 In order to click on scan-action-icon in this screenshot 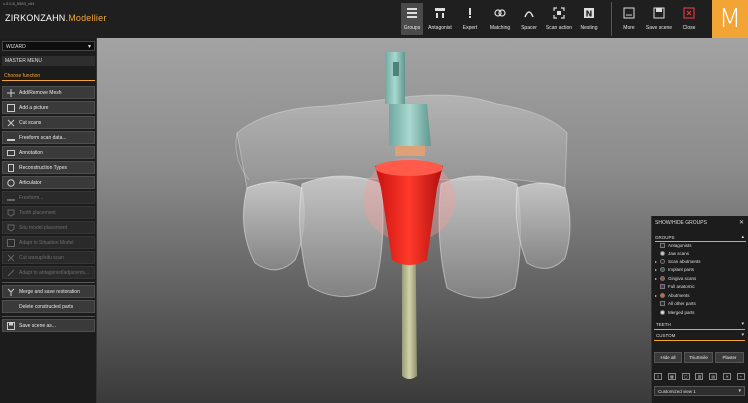, I will do `click(559, 13)`.